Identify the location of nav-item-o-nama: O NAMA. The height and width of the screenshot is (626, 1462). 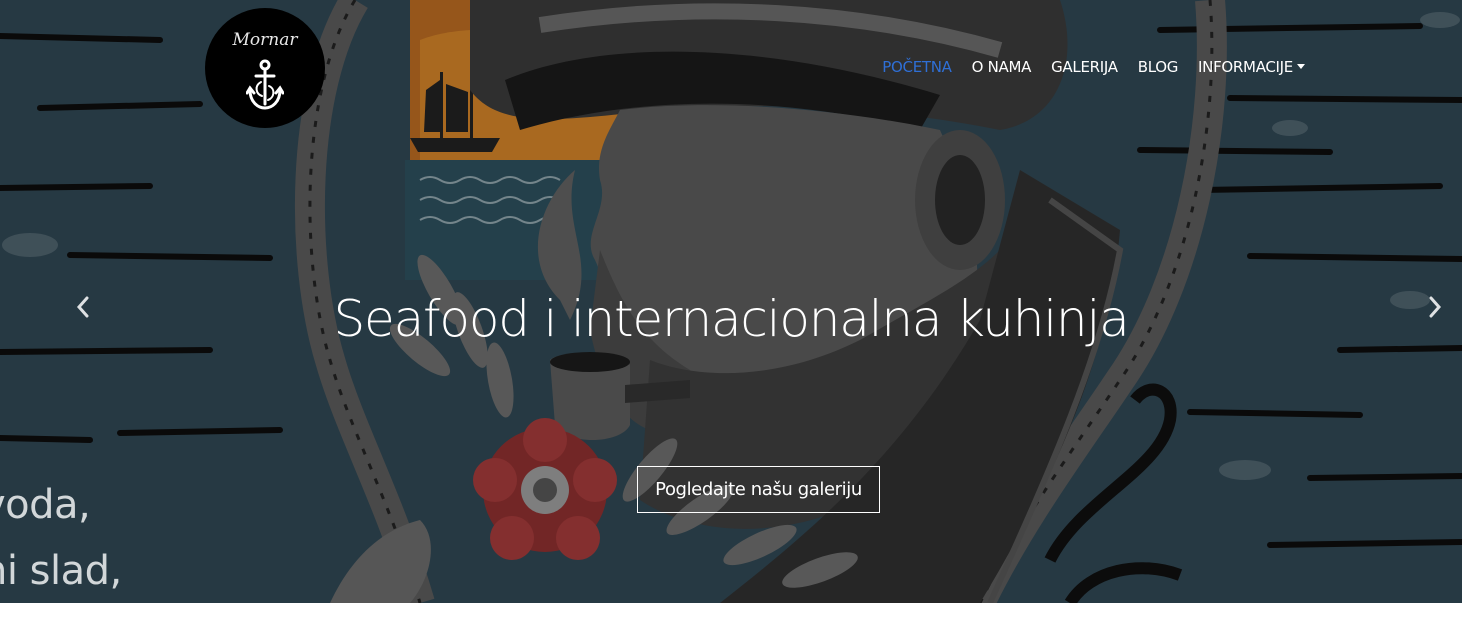
(1001, 67).